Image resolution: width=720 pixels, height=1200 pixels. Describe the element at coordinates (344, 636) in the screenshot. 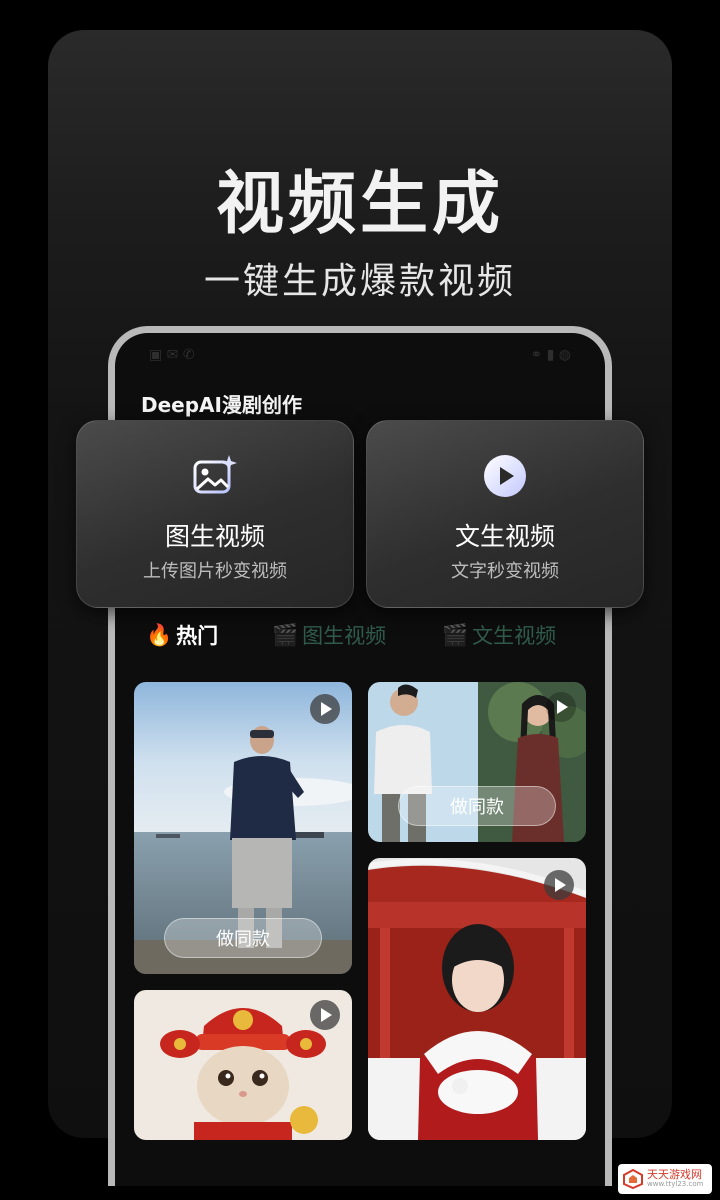

I see `tab-label: 图生视频` at that location.